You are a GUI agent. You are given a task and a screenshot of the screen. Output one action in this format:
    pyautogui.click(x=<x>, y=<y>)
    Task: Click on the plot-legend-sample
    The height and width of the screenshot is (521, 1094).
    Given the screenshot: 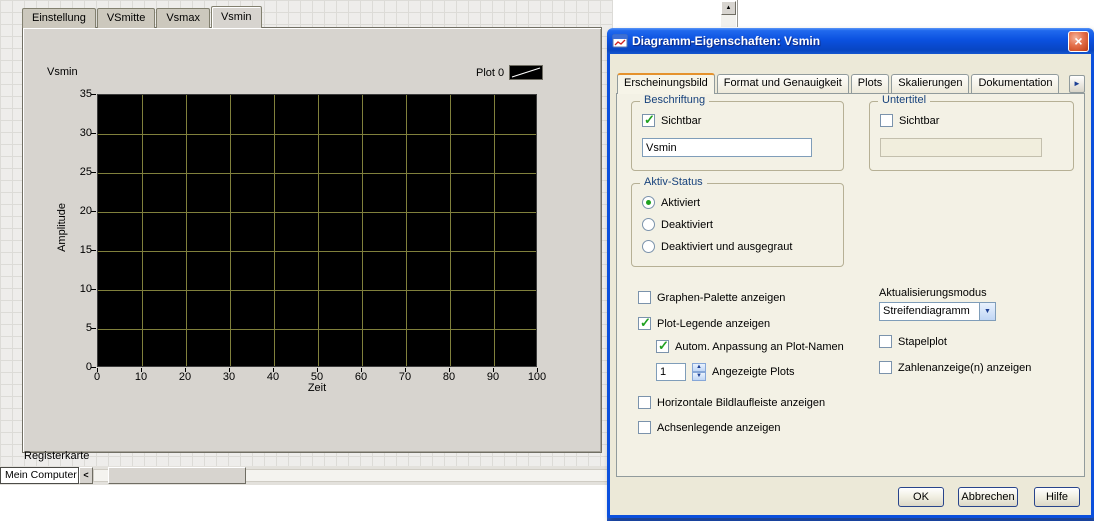 What is the action you would take?
    pyautogui.click(x=526, y=72)
    